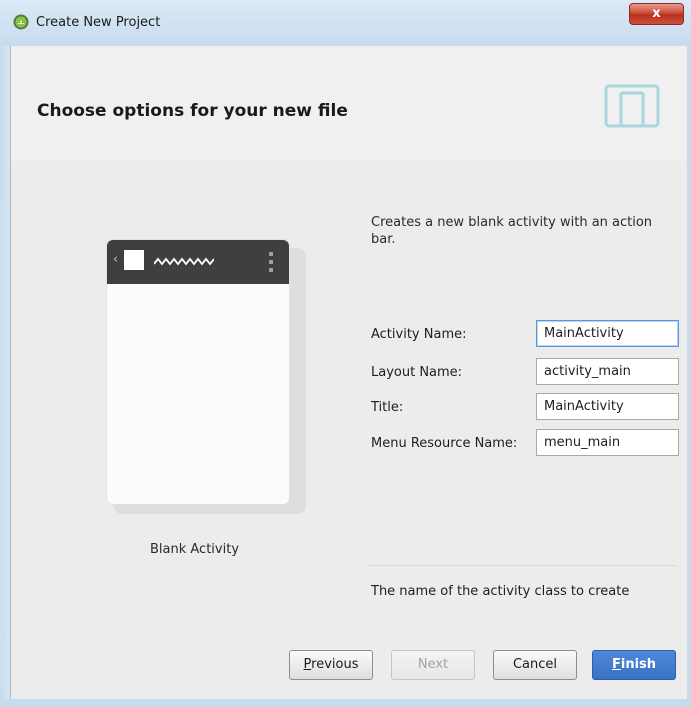 The height and width of the screenshot is (707, 691). I want to click on next-button: Next, so click(433, 665).